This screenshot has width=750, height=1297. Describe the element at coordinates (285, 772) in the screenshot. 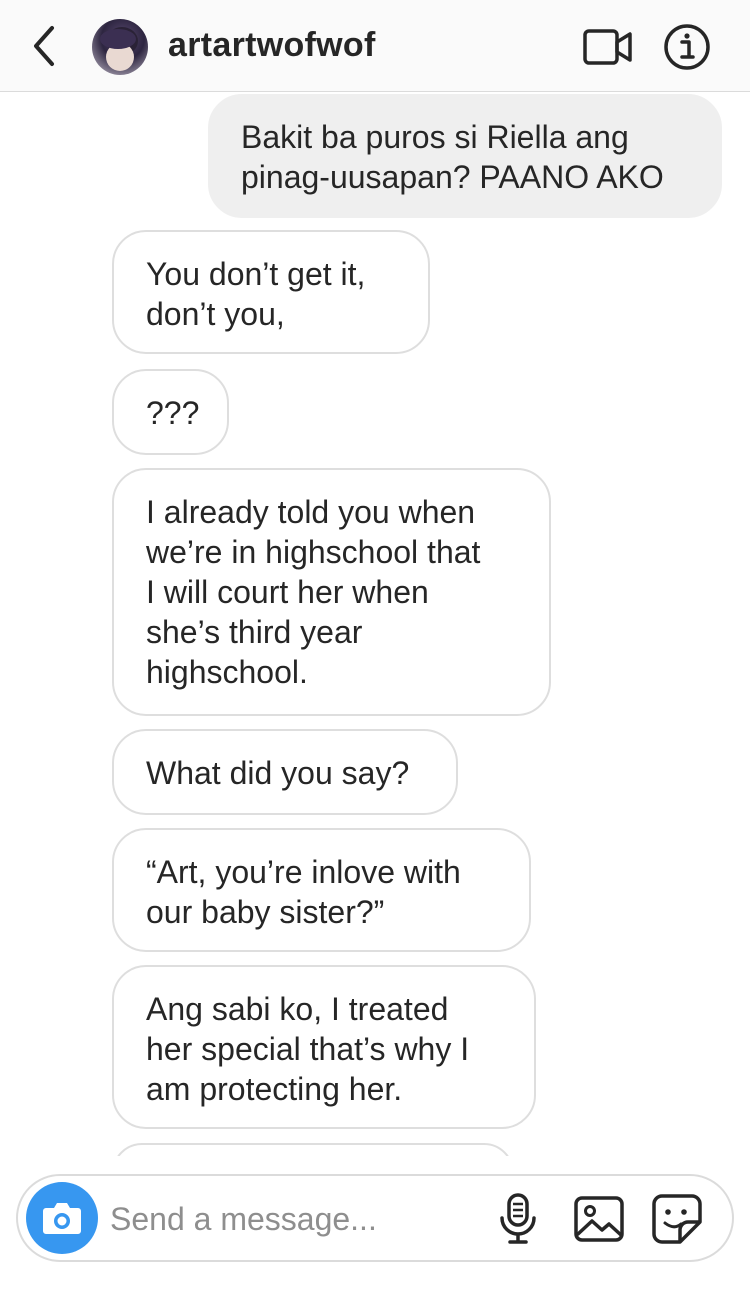

I see `received-message-bubble: What did you say?` at that location.